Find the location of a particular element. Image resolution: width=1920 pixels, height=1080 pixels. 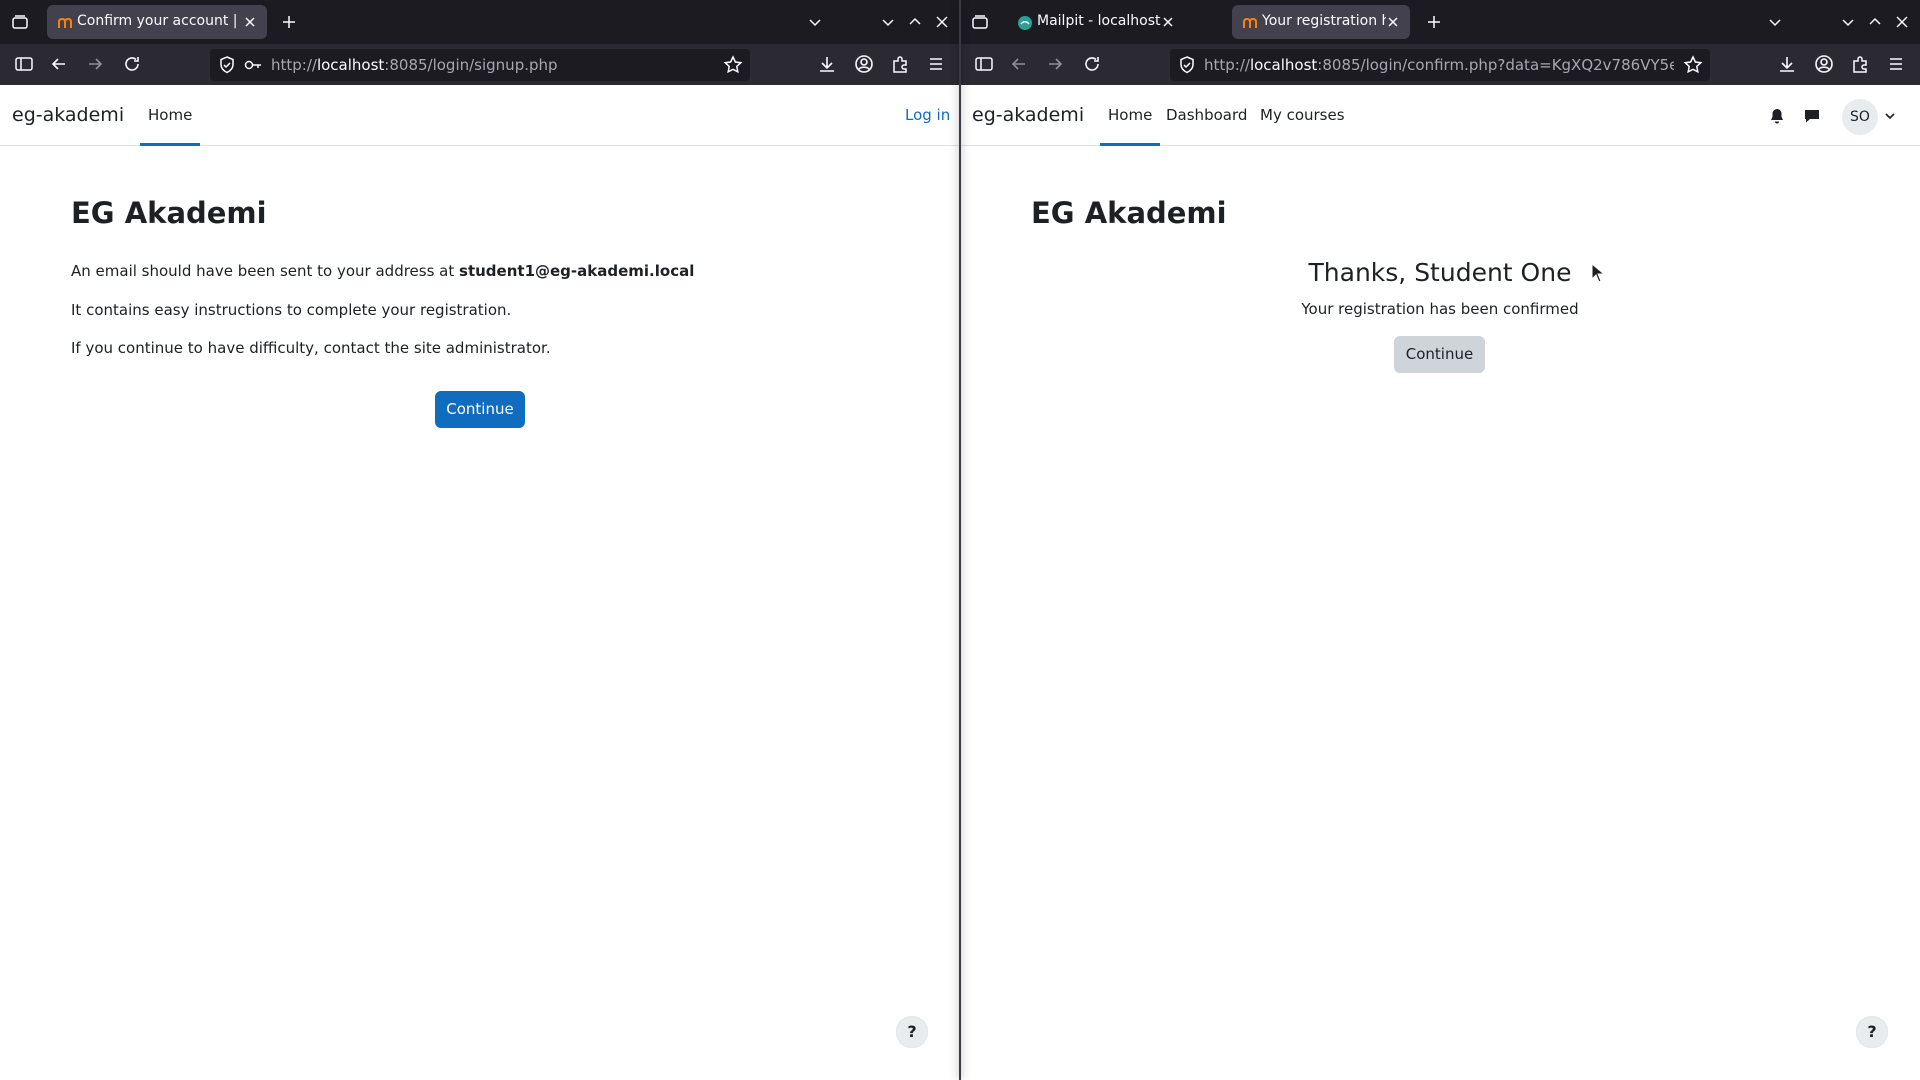

url-text: http://localhost:8085/login/signup.php is located at coordinates (414, 65).